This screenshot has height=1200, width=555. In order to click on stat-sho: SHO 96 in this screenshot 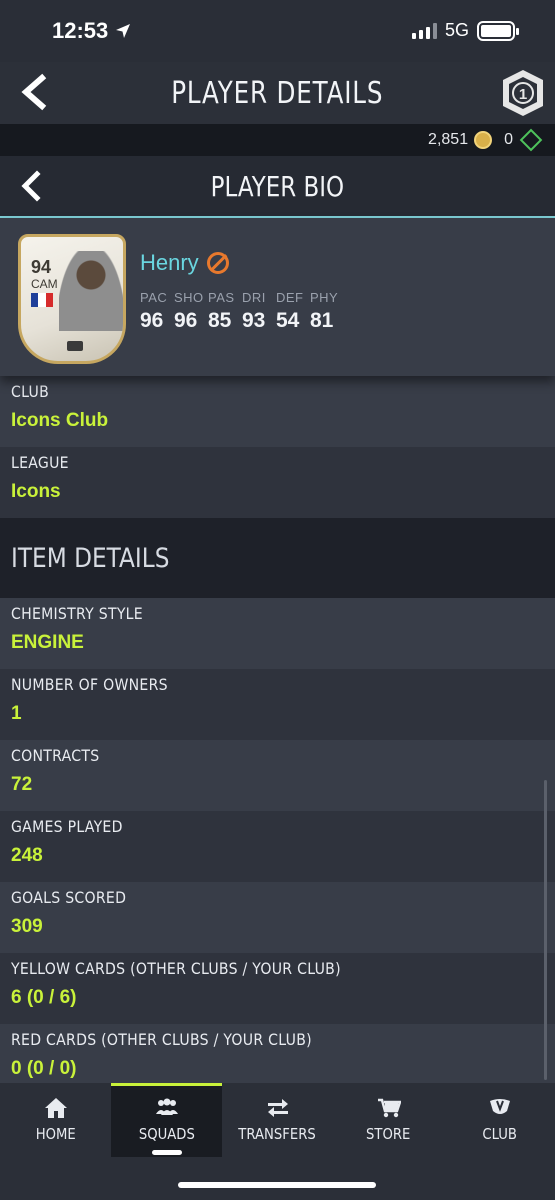, I will do `click(188, 311)`.